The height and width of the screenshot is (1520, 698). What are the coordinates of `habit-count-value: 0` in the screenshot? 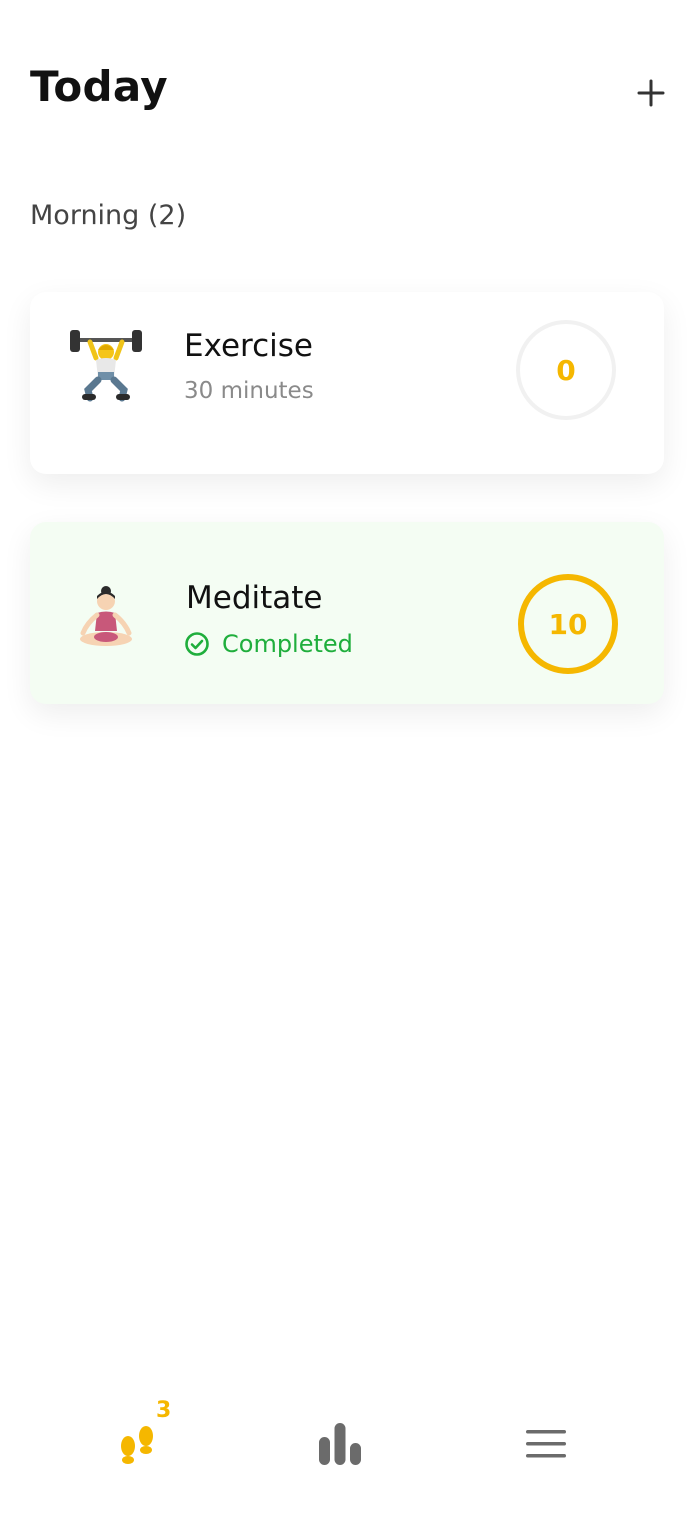 It's located at (566, 370).